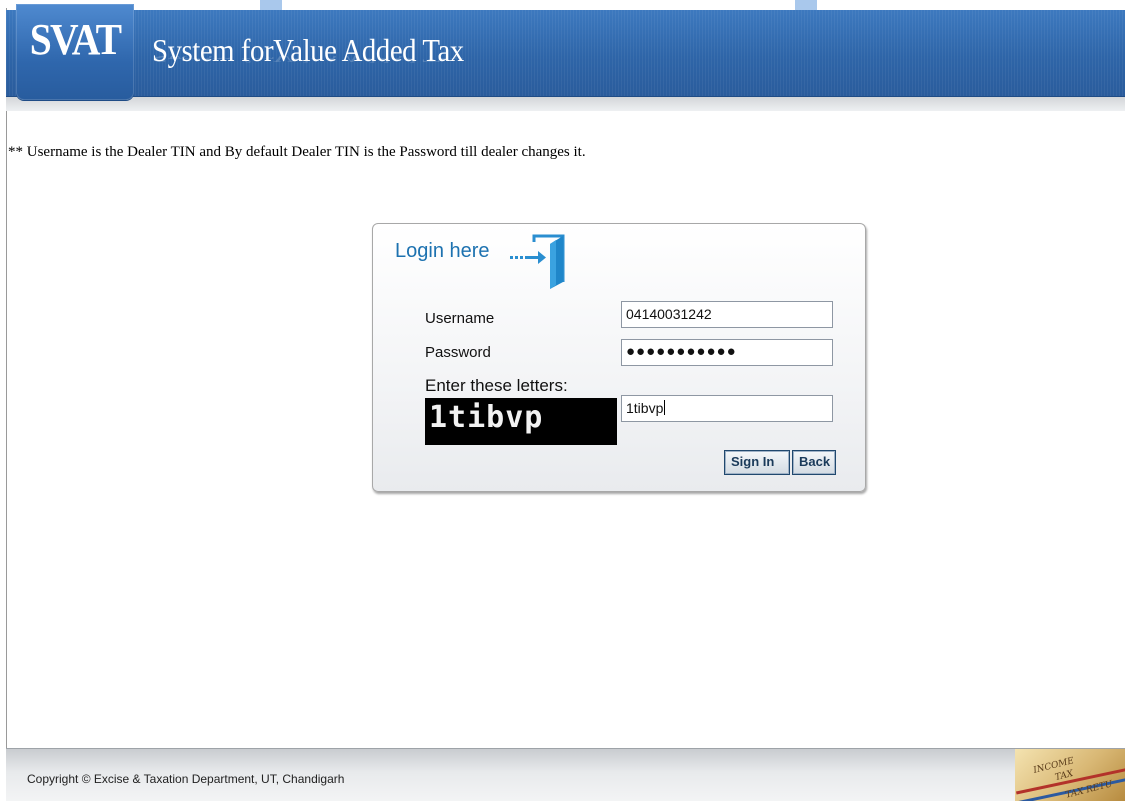  Describe the element at coordinates (537, 261) in the screenshot. I see `door-enter-icon` at that location.